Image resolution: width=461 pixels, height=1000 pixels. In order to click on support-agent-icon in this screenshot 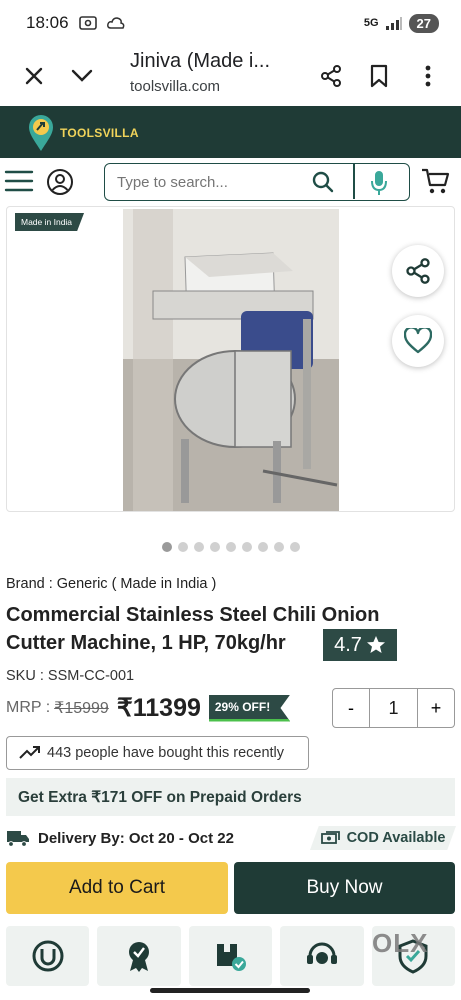, I will do `click(321, 953)`.